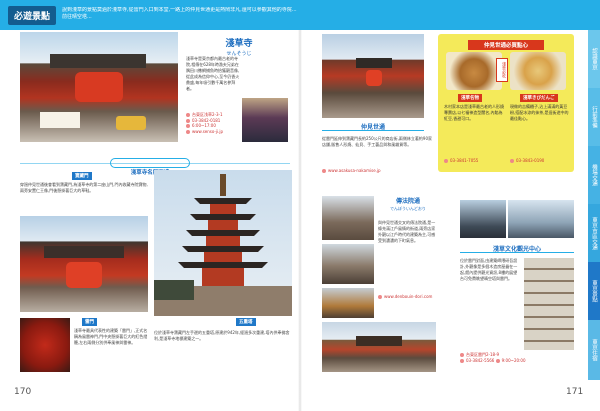 Image resolution: width=600 pixels, height=411 pixels. Describe the element at coordinates (408, 296) in the screenshot. I see `denbouin-website: www.denbouin-dori.com` at that location.